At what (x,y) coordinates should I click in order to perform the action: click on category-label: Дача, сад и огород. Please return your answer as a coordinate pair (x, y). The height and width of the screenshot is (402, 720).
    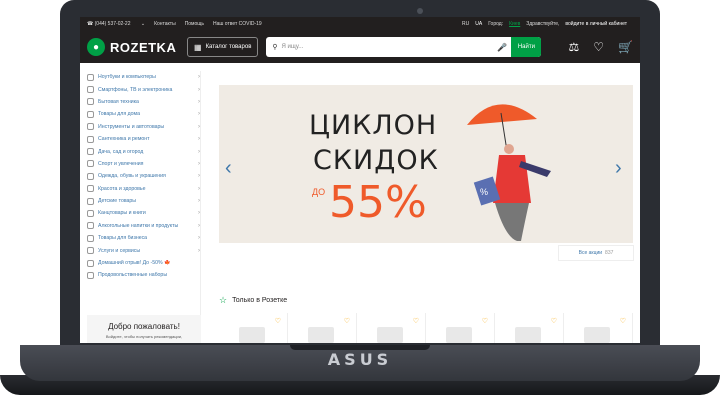
    Looking at the image, I should click on (121, 151).